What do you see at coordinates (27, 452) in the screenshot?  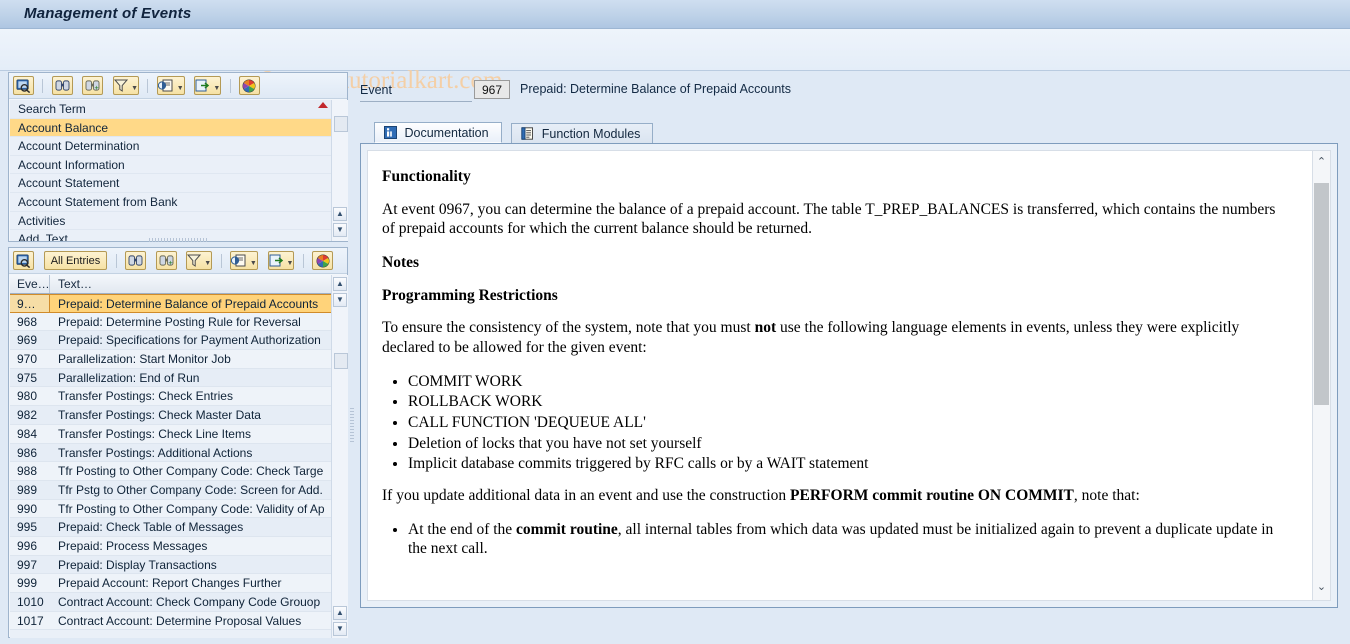 I see `cell-event-id: 986` at bounding box center [27, 452].